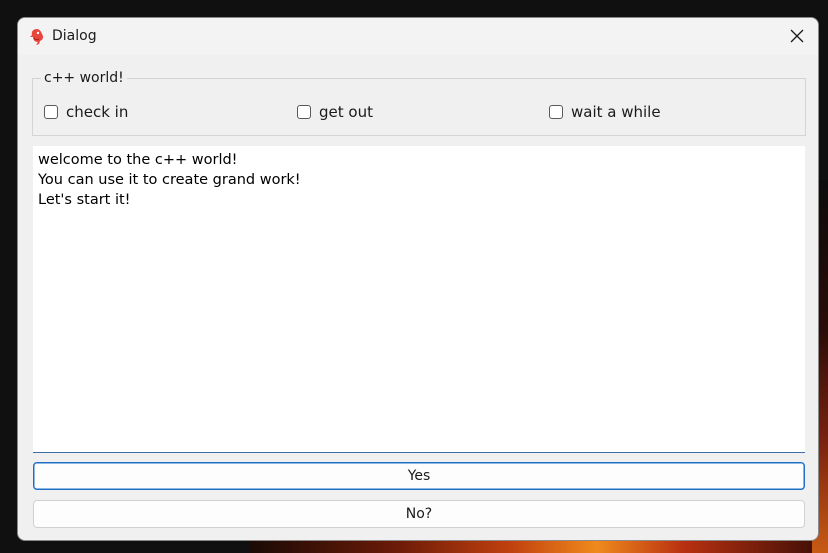  I want to click on editor-line: welcome to the c++ world!, so click(138, 160).